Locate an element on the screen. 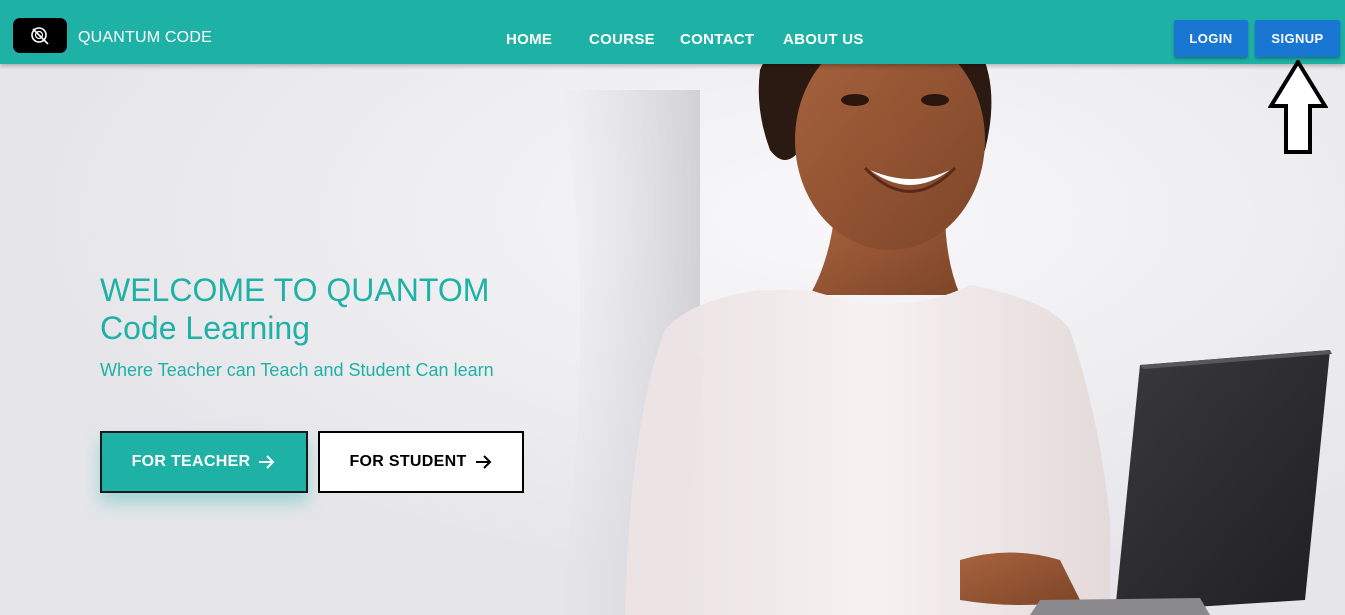 This screenshot has width=1345, height=615. nav-contact-link: CONTACT is located at coordinates (717, 39).